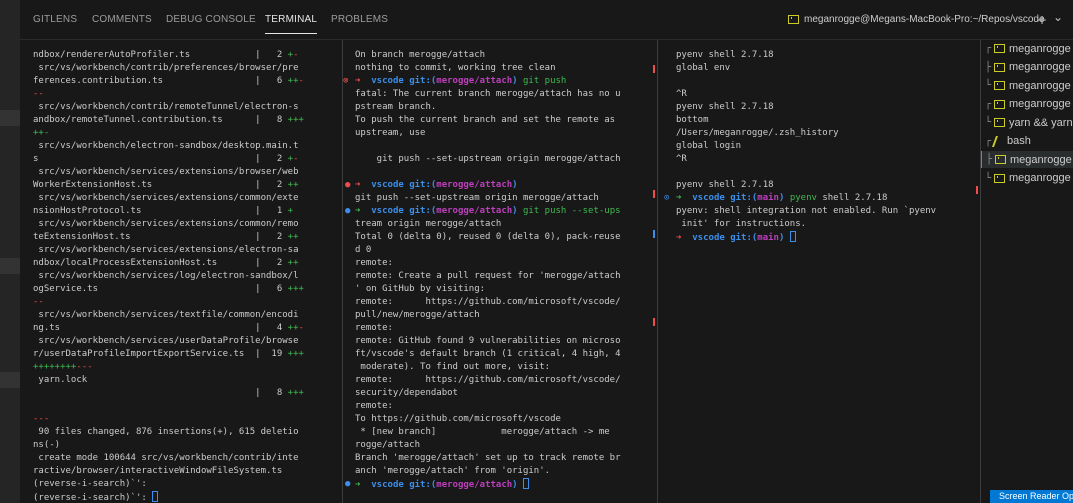  I want to click on terminal-line: (reverse-i-search)`':, so click(96, 497).